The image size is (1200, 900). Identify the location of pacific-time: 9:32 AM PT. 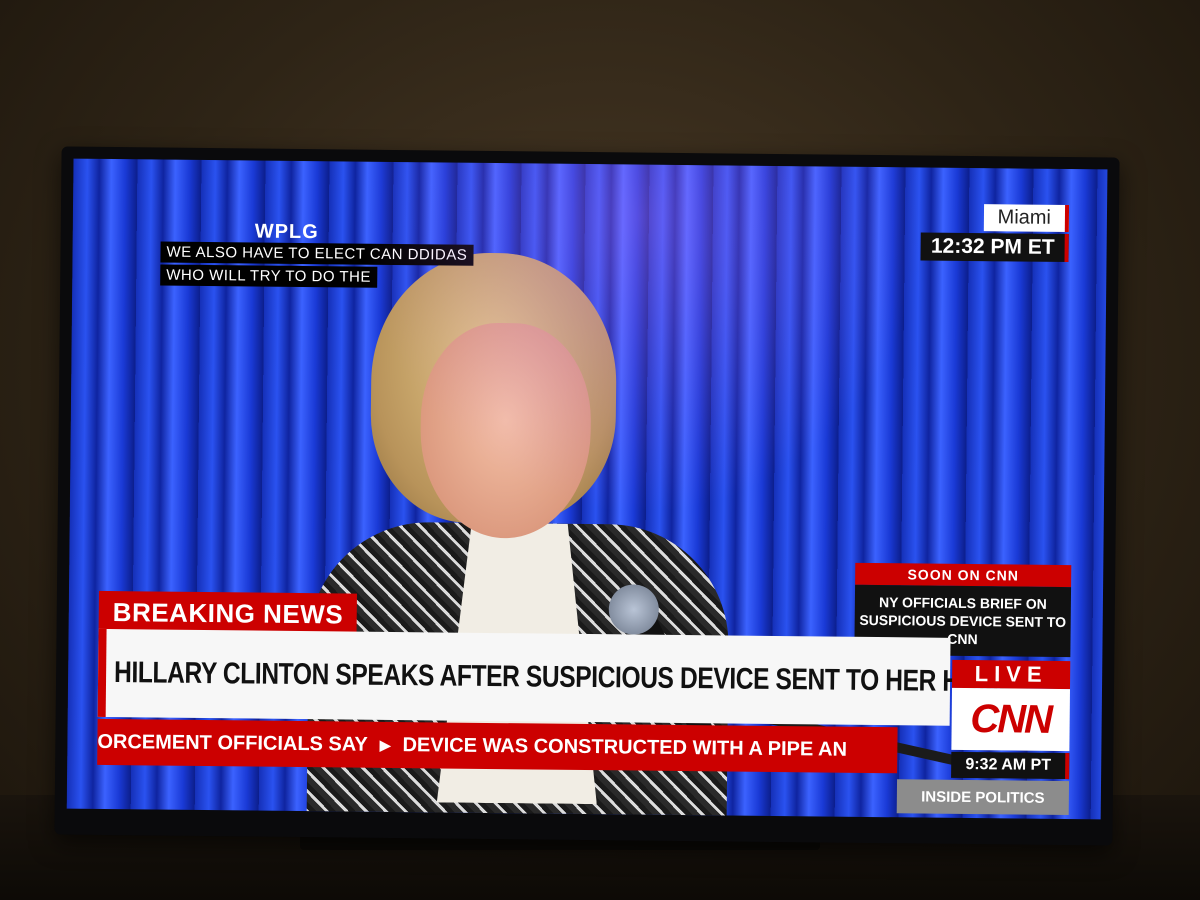
(1010, 765).